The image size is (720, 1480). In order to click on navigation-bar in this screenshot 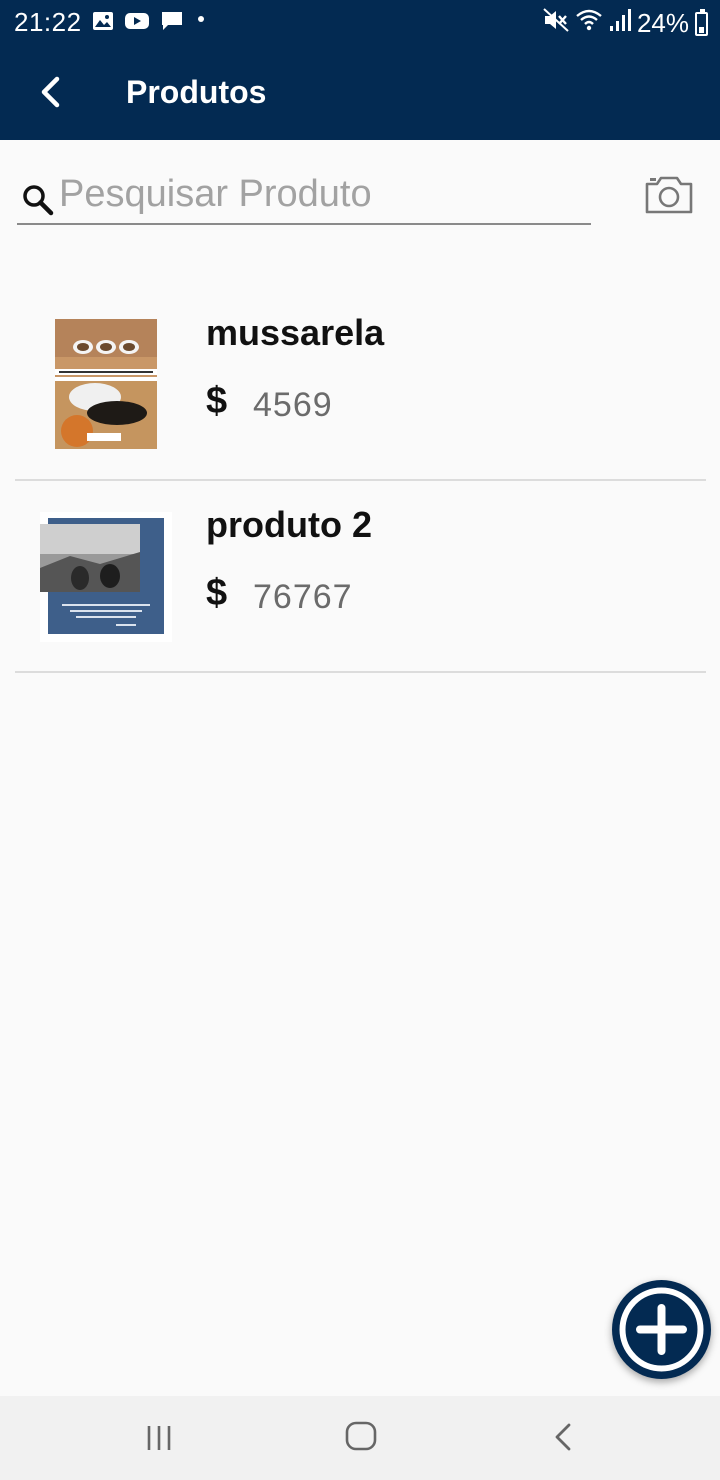, I will do `click(360, 1438)`.